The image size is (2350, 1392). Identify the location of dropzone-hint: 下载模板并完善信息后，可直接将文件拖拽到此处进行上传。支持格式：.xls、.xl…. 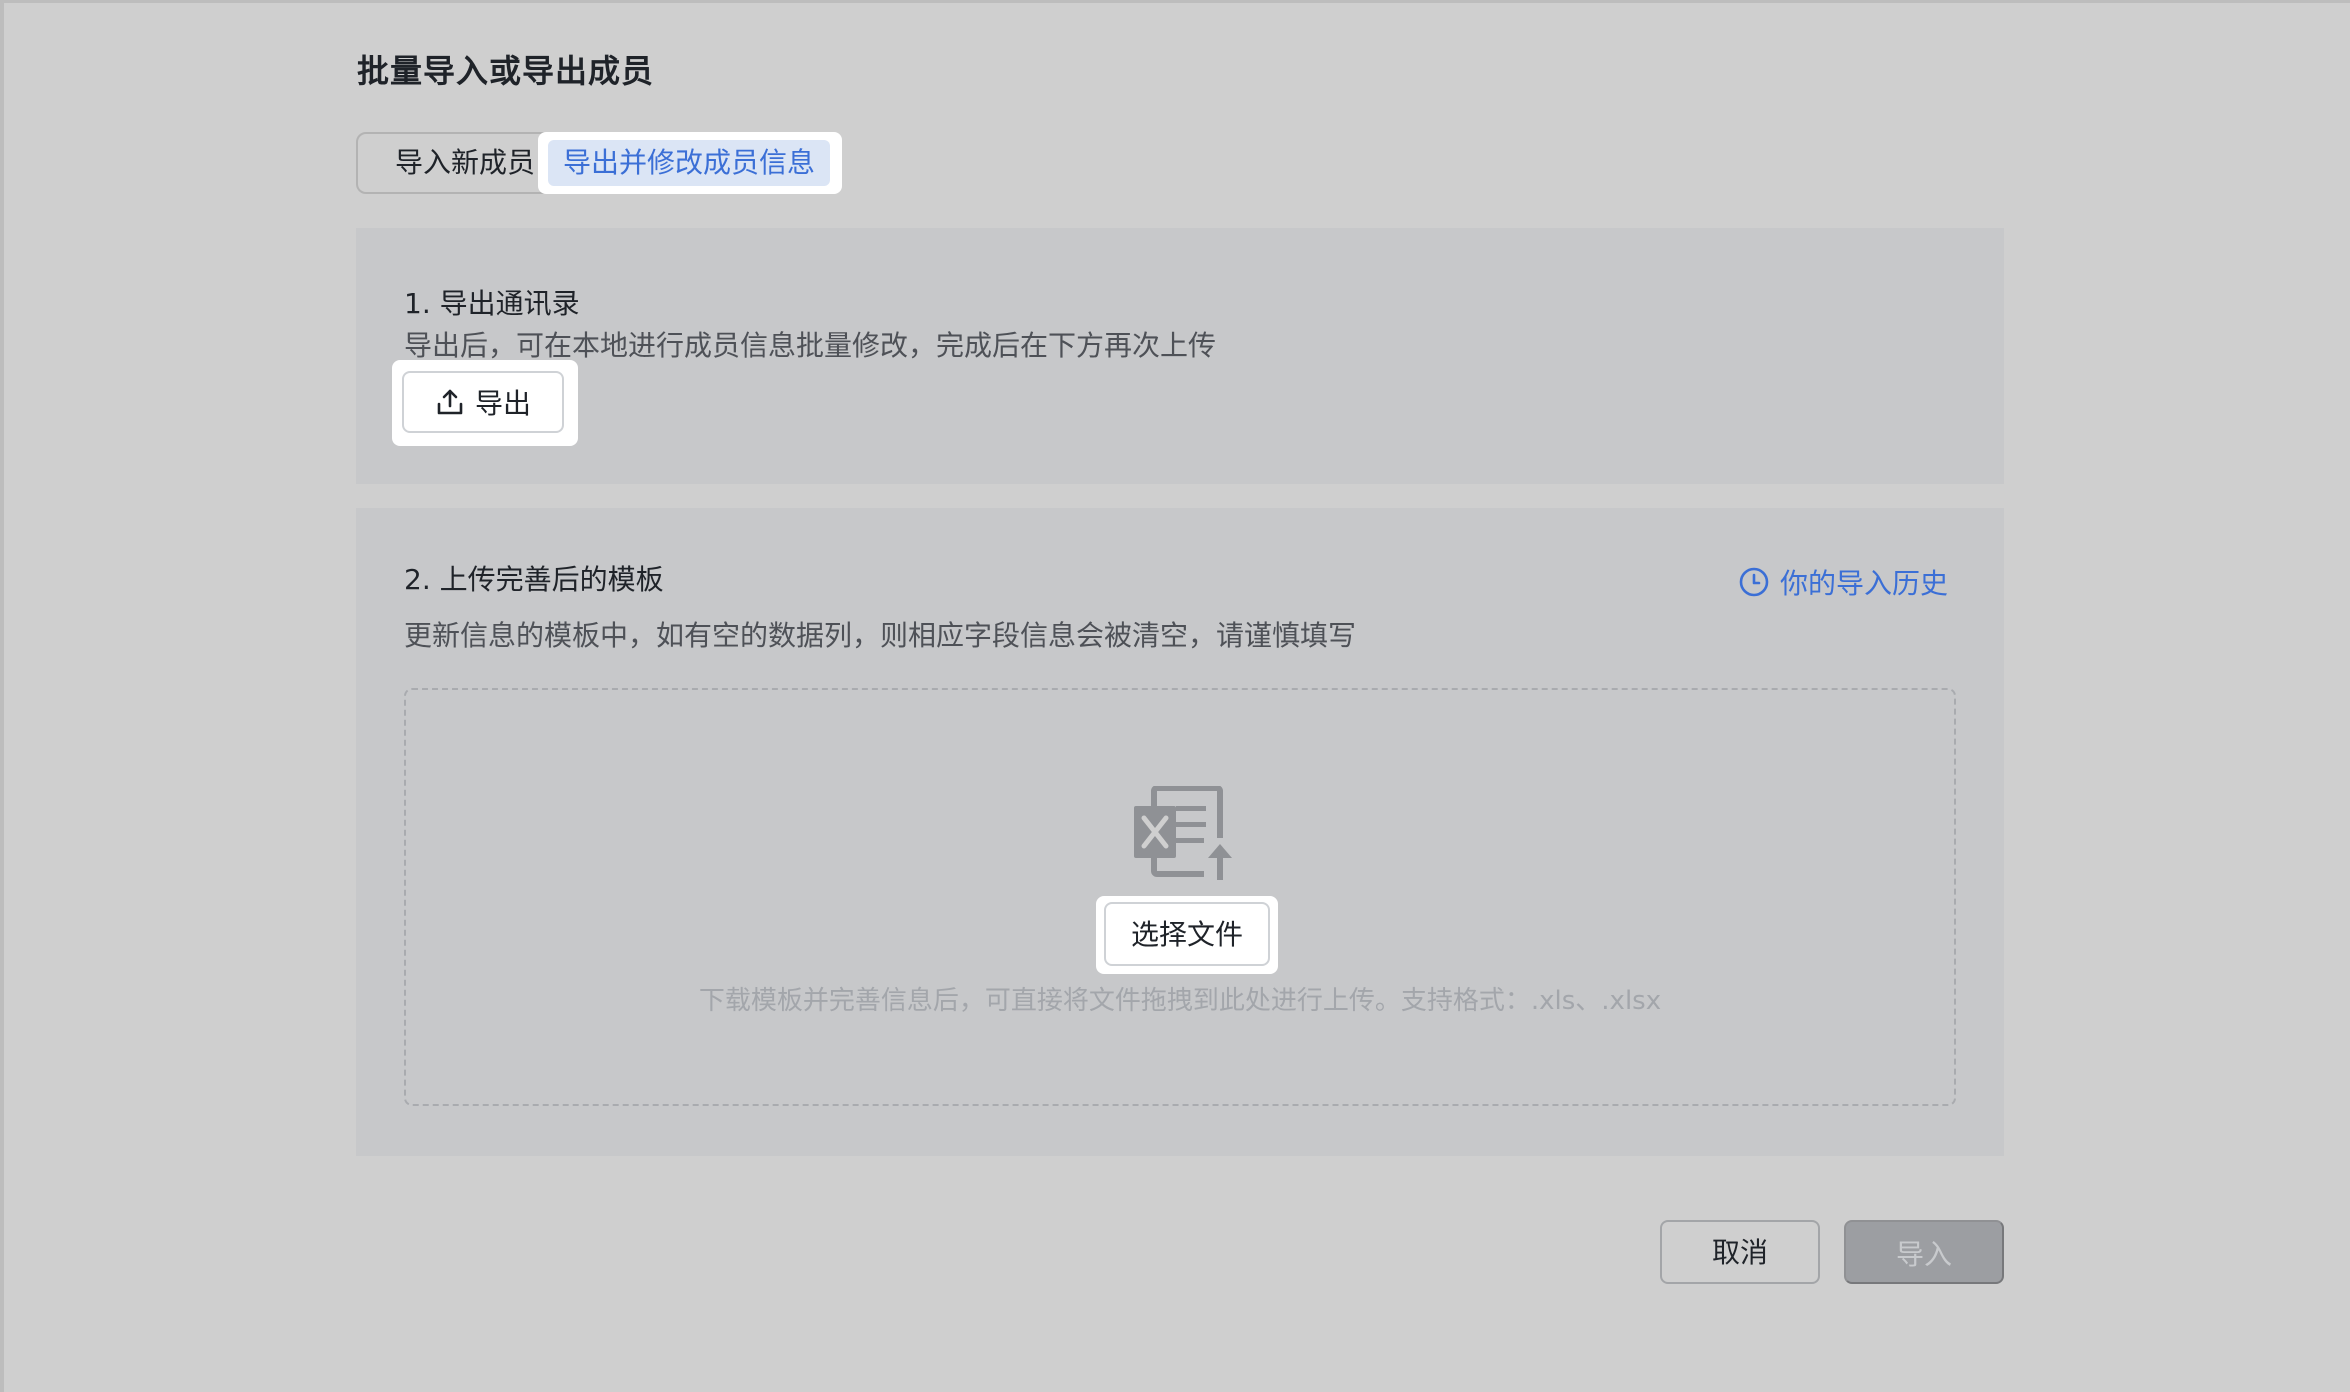
(1180, 1001).